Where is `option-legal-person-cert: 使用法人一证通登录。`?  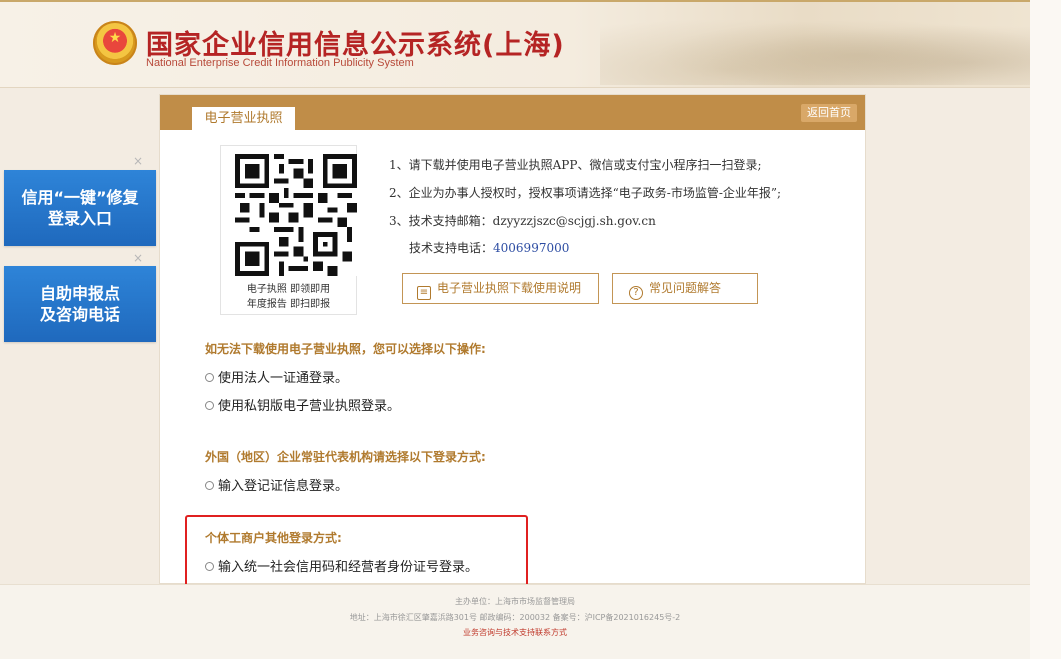
option-legal-person-cert: 使用法人一证通登录。 is located at coordinates (276, 376).